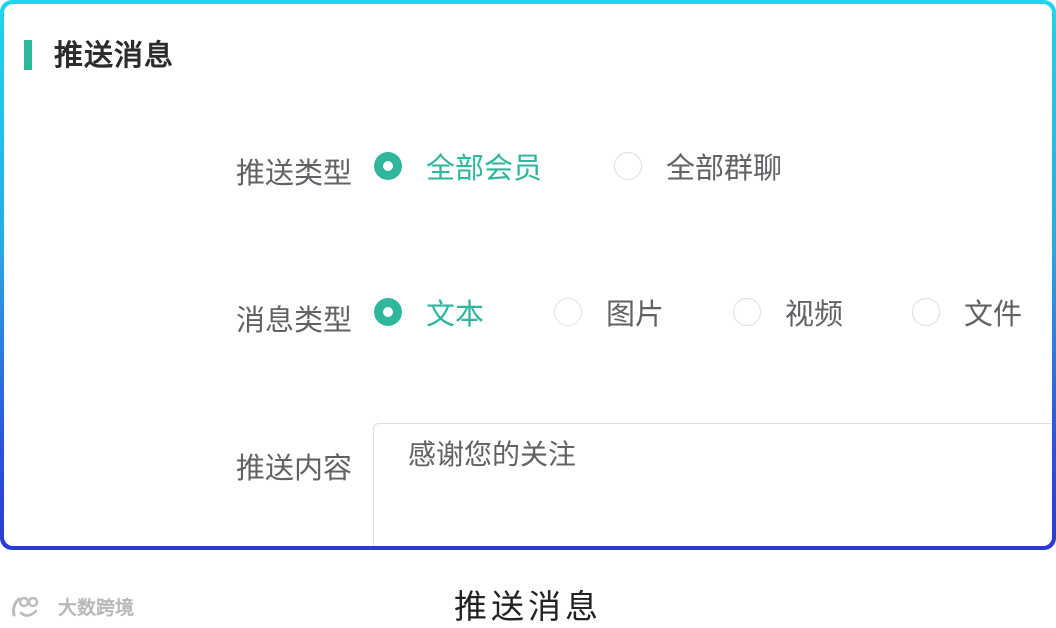 Image resolution: width=1056 pixels, height=628 pixels. I want to click on push-type-label: 推送类型, so click(293, 173).